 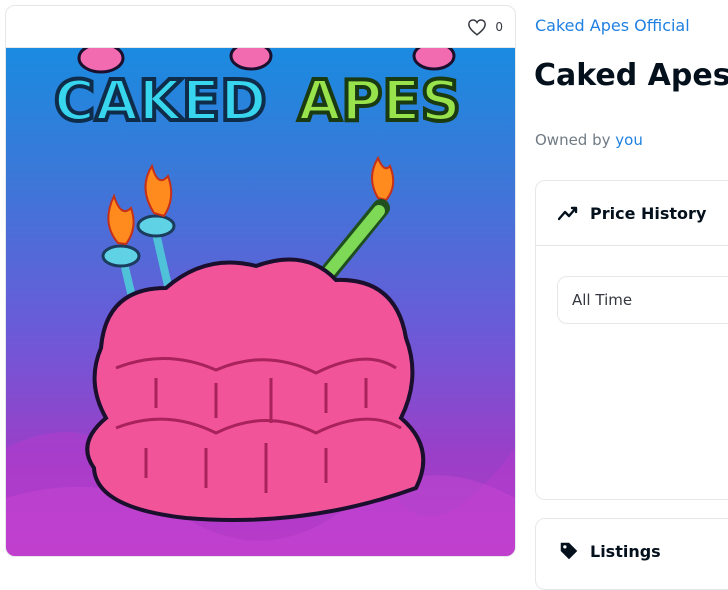 I want to click on listings-header: Listings, so click(x=632, y=551).